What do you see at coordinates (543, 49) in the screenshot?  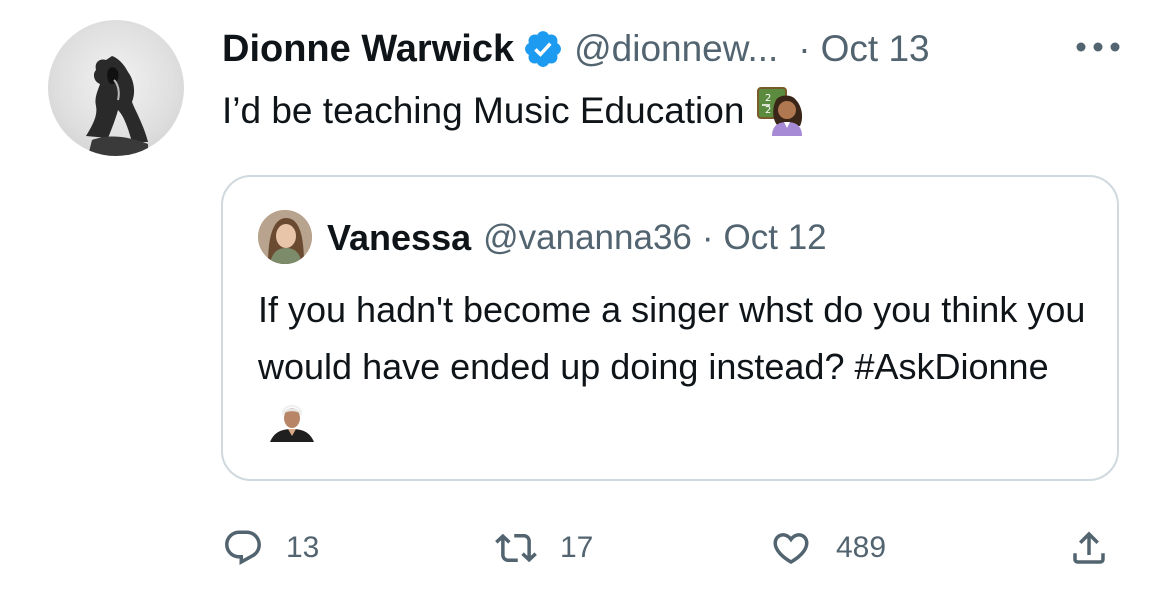 I see `verified-badge-icon` at bounding box center [543, 49].